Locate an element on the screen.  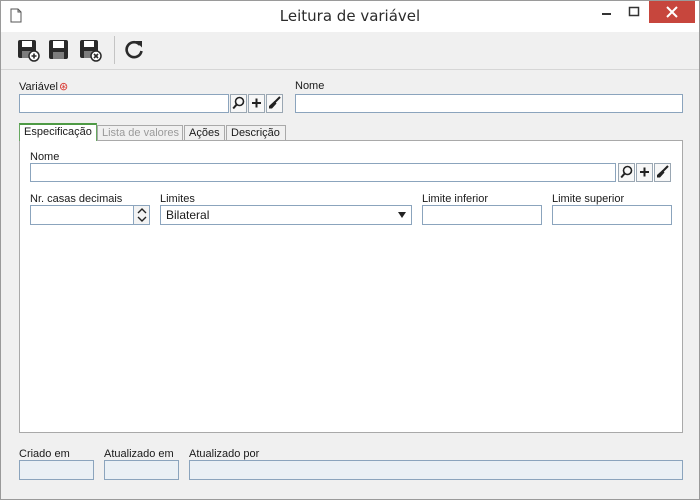
variavel-input is located at coordinates (124, 103).